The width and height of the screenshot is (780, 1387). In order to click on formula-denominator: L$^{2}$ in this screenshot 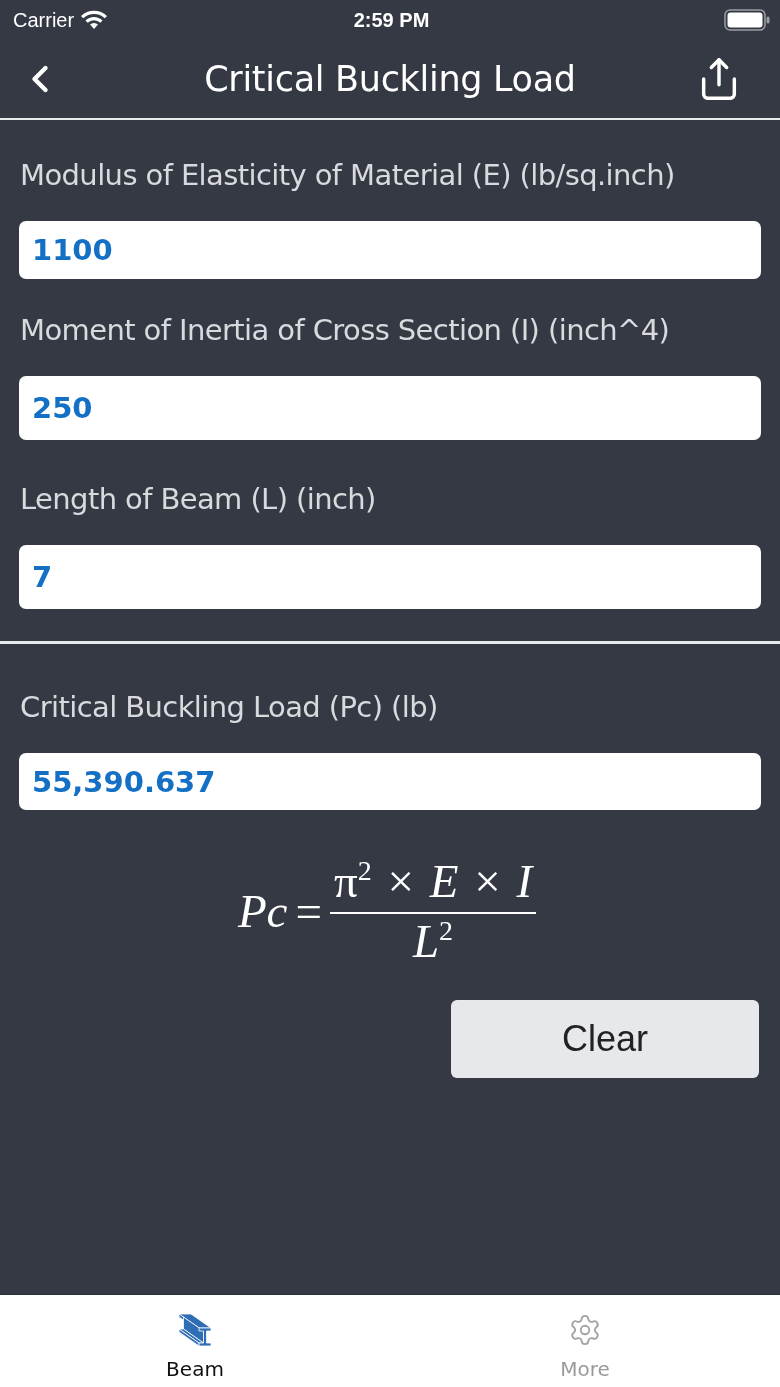, I will do `click(433, 941)`.